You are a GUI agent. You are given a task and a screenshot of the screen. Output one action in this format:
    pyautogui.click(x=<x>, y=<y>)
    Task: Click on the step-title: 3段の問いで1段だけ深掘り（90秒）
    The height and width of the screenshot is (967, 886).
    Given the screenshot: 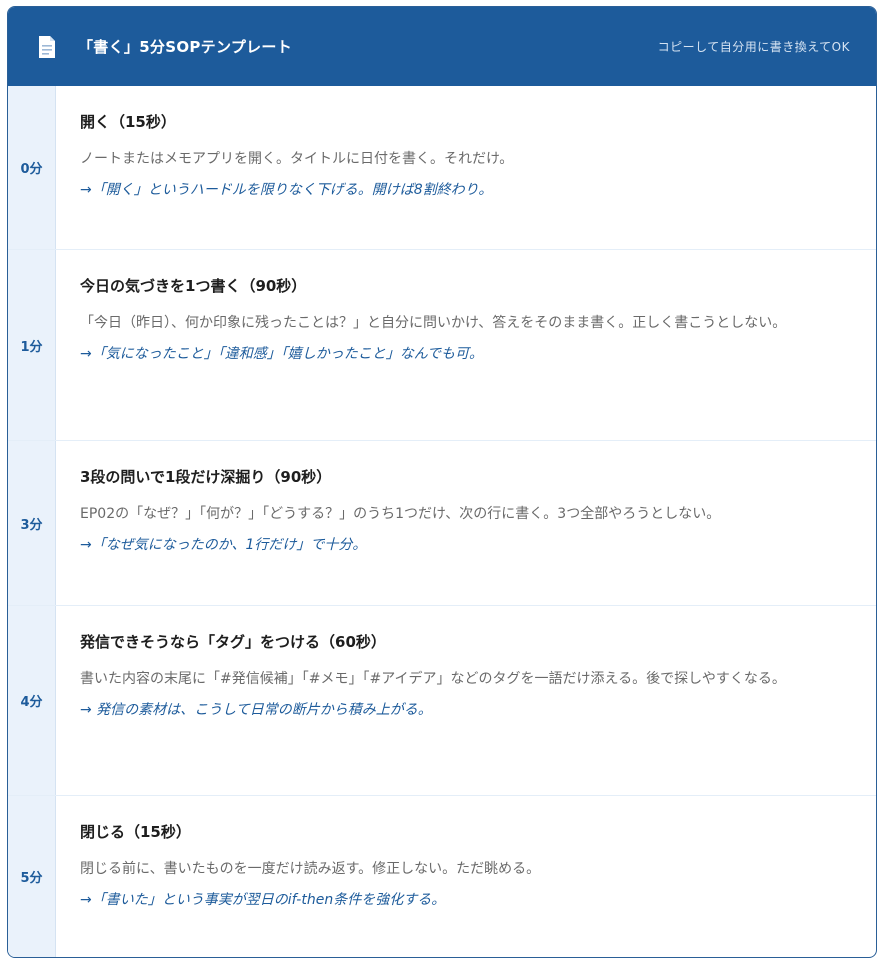 What is the action you would take?
    pyautogui.click(x=206, y=477)
    